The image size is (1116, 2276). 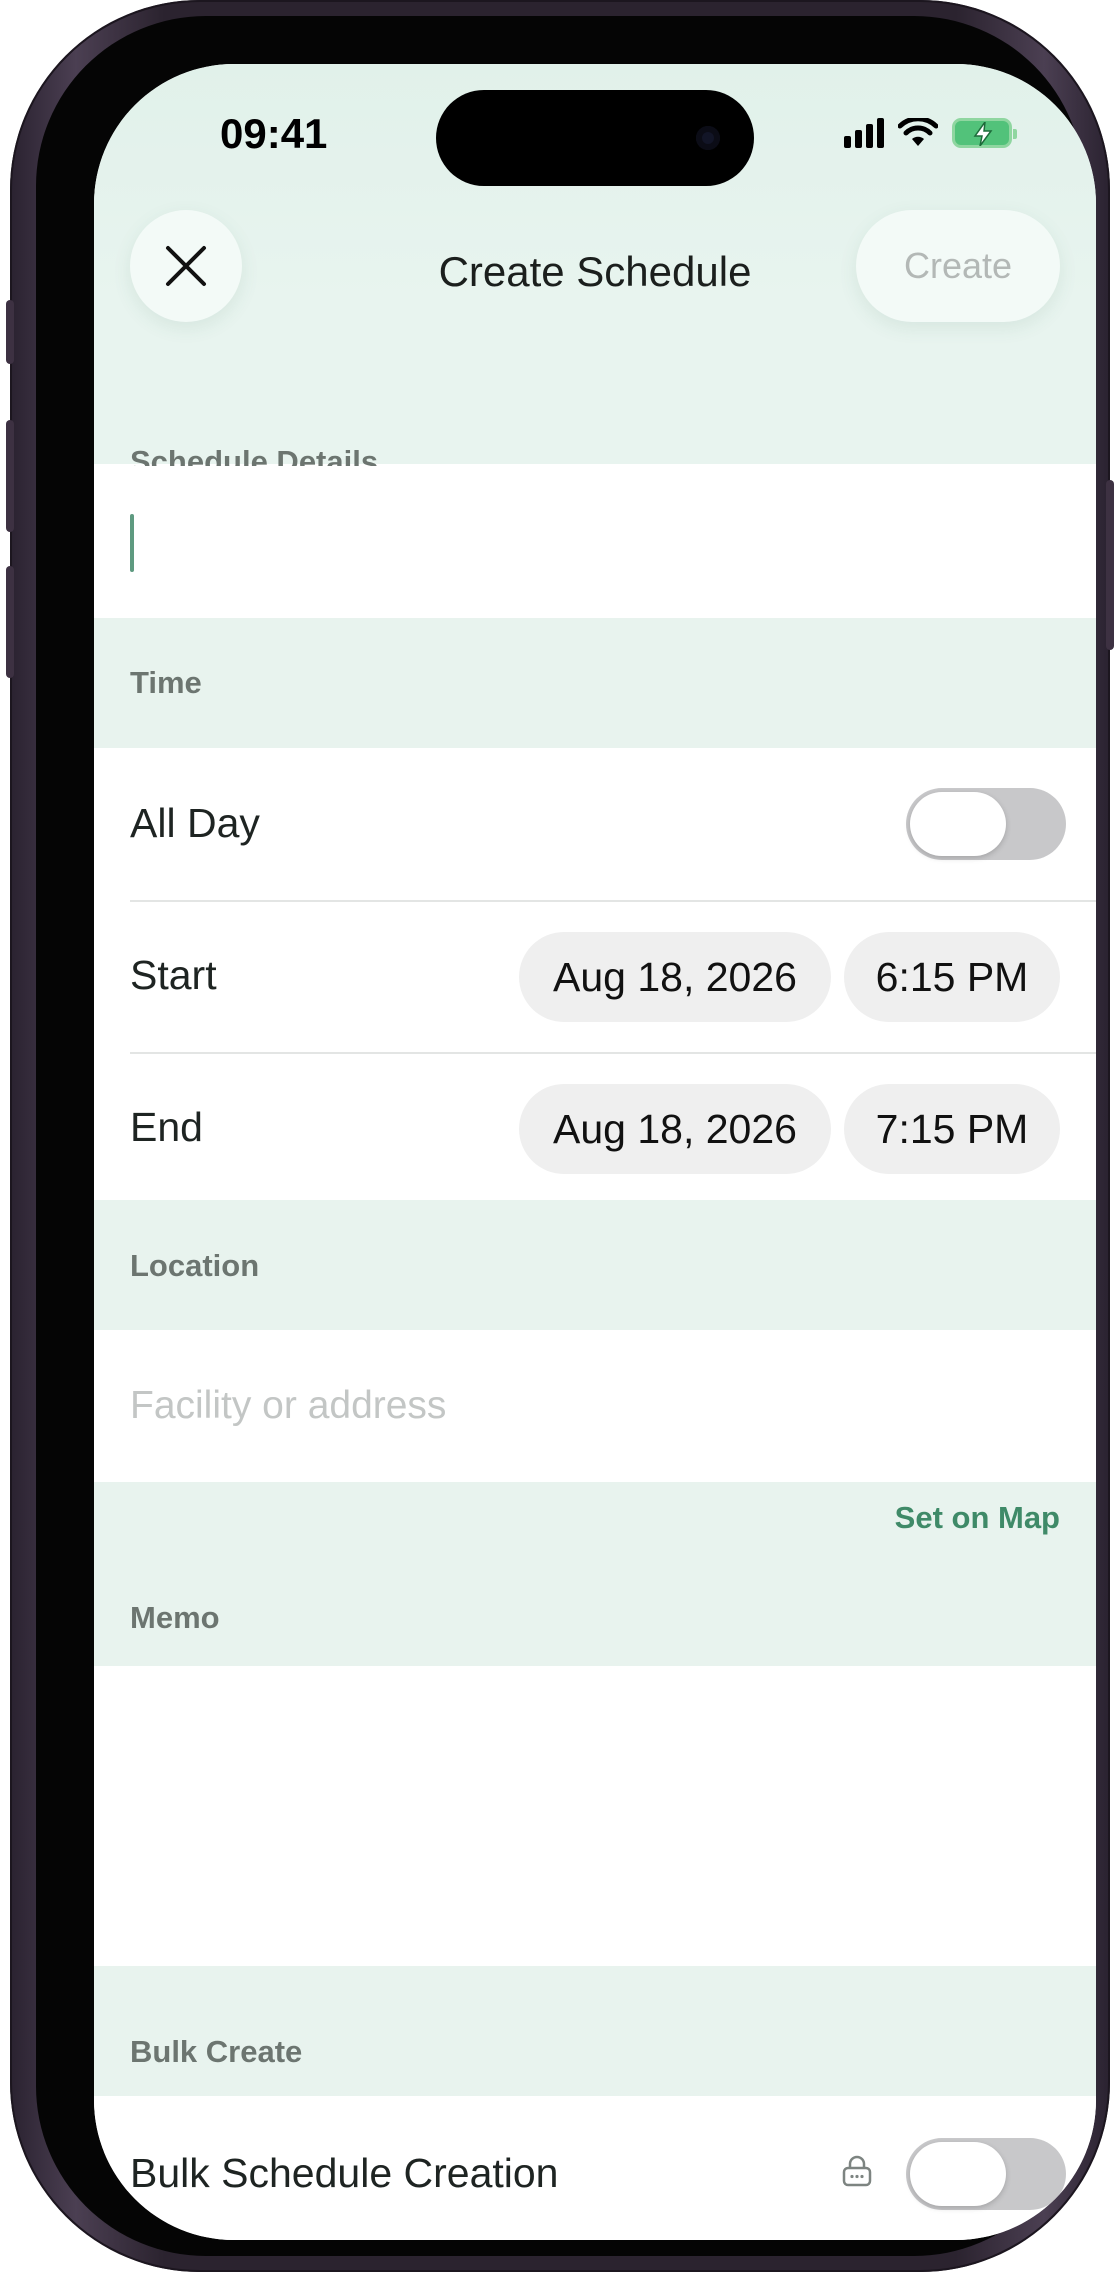 What do you see at coordinates (10, 476) in the screenshot?
I see `volume-up-button` at bounding box center [10, 476].